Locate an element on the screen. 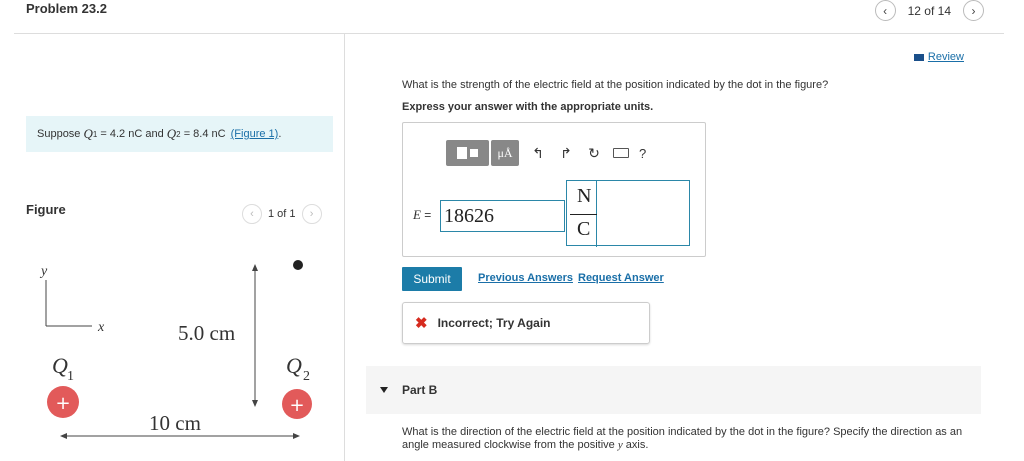 The height and width of the screenshot is (461, 1024). q2-figure-label: Q is located at coordinates (294, 365).